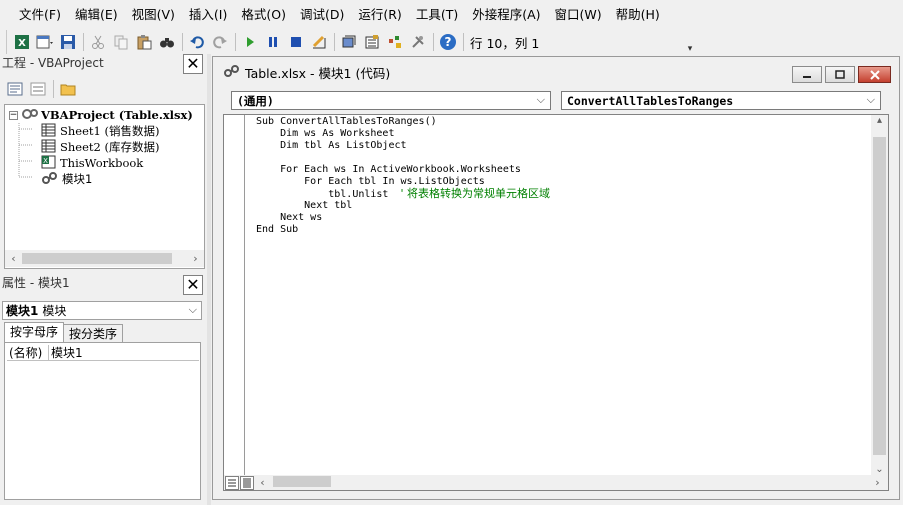 This screenshot has width=903, height=505. Describe the element at coordinates (372, 42) in the screenshot. I see `properties-window-icon` at that location.